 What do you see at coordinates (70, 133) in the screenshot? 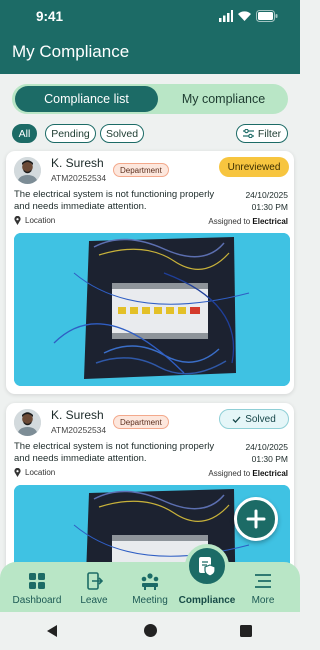
I see `chip-pending: Pending` at bounding box center [70, 133].